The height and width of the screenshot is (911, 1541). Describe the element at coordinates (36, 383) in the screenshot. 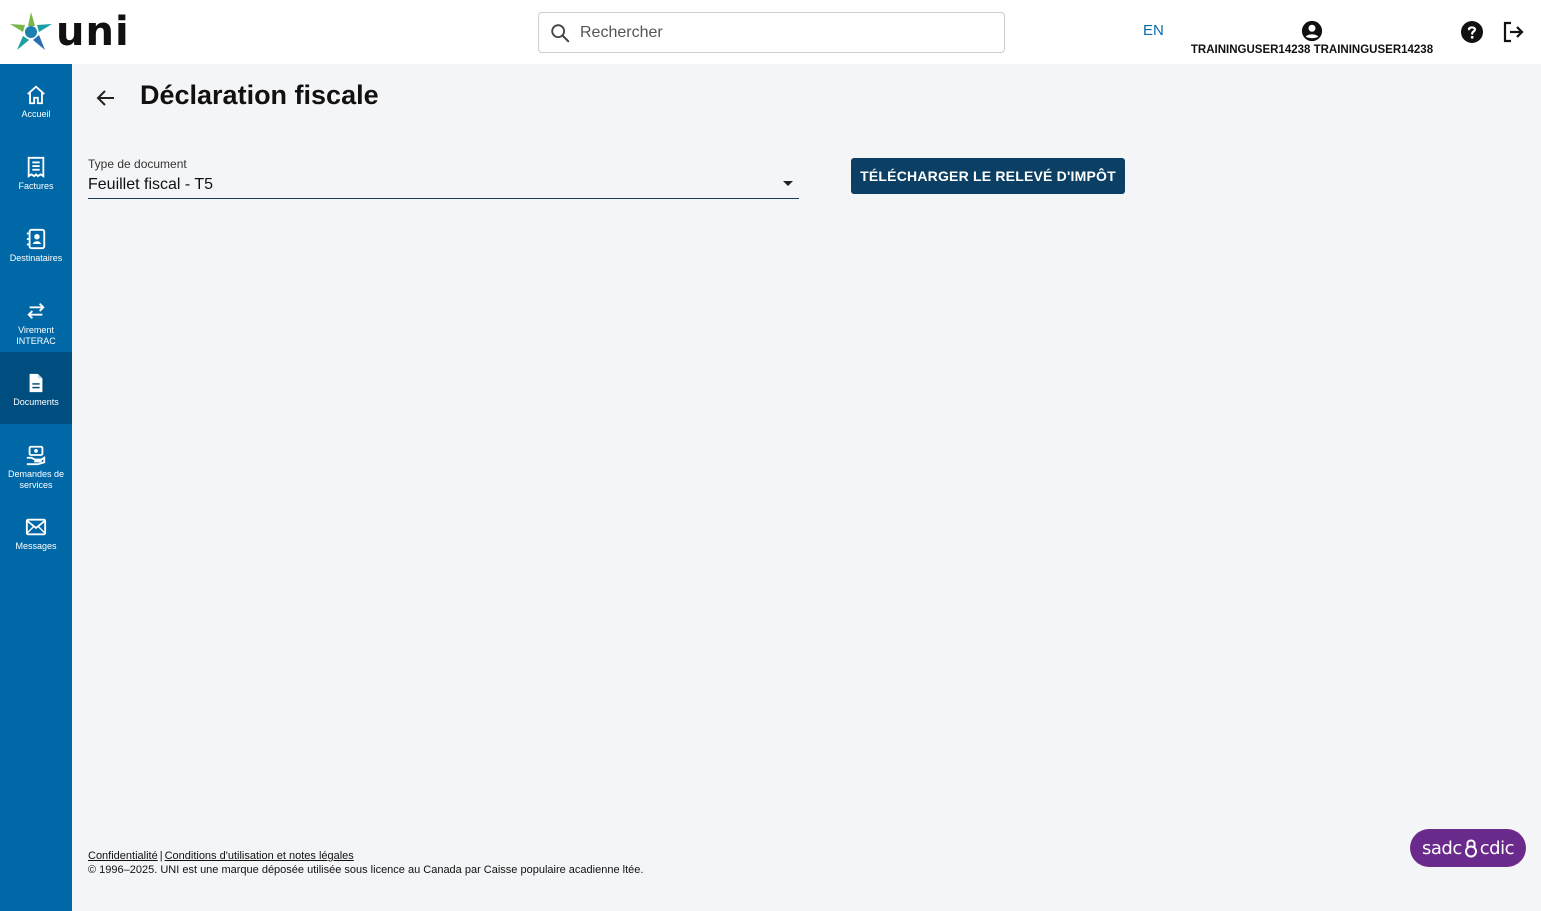

I see `document-icon` at that location.